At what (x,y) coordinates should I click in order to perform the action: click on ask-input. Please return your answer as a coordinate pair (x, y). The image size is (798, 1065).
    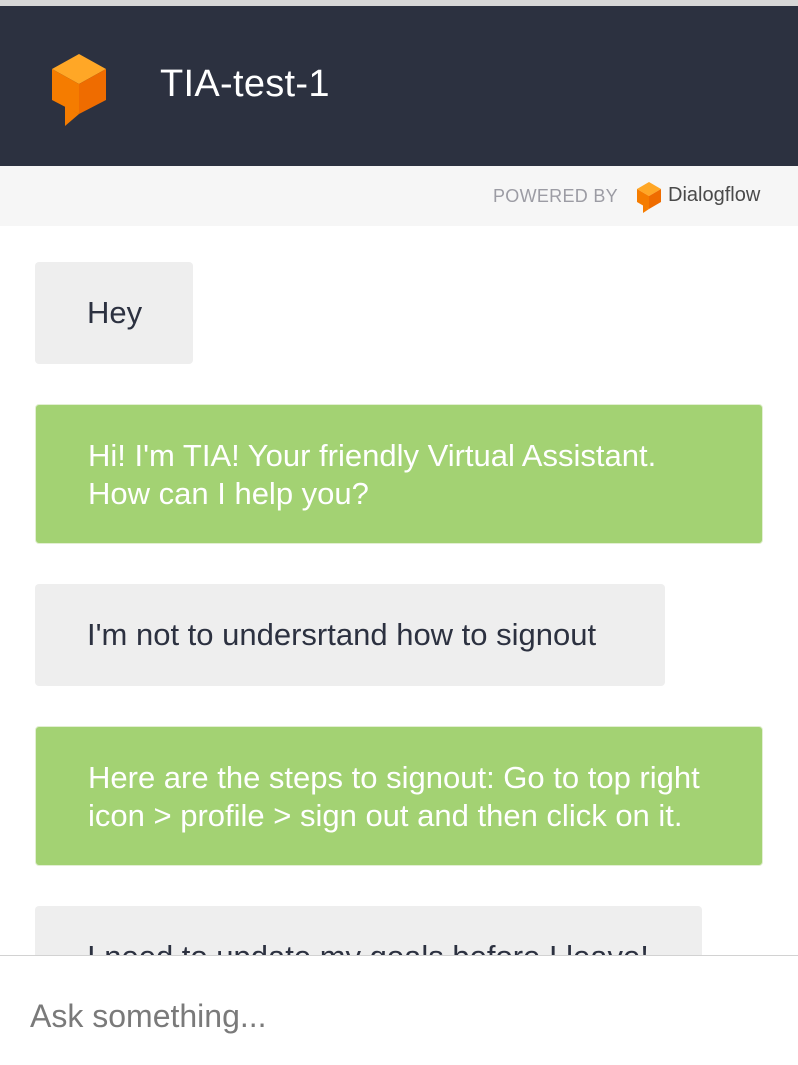
    Looking at the image, I should click on (400, 1016).